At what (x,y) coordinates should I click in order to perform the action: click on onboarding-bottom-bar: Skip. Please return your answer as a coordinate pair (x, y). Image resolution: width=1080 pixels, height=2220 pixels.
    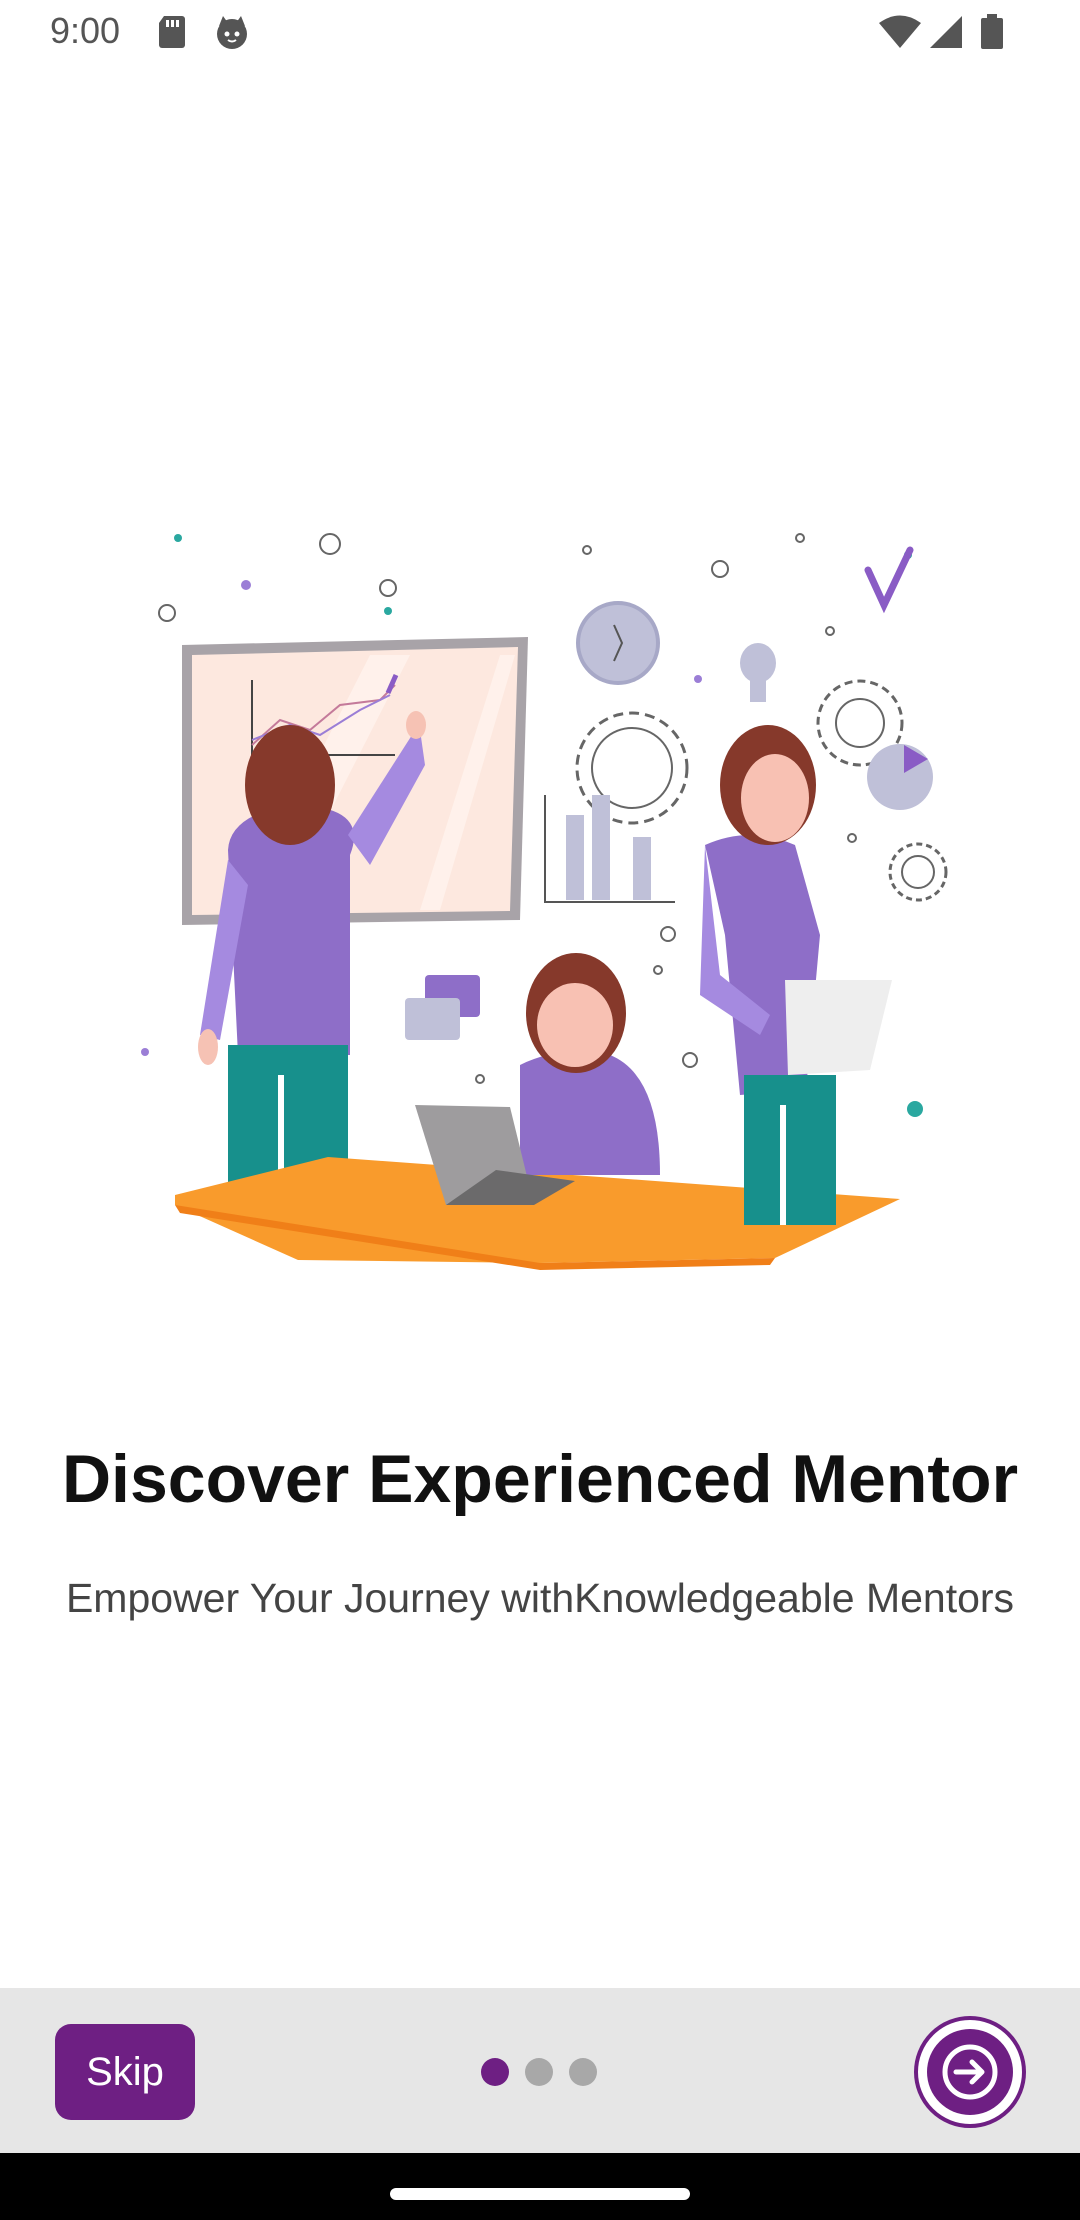
    Looking at the image, I should click on (540, 2070).